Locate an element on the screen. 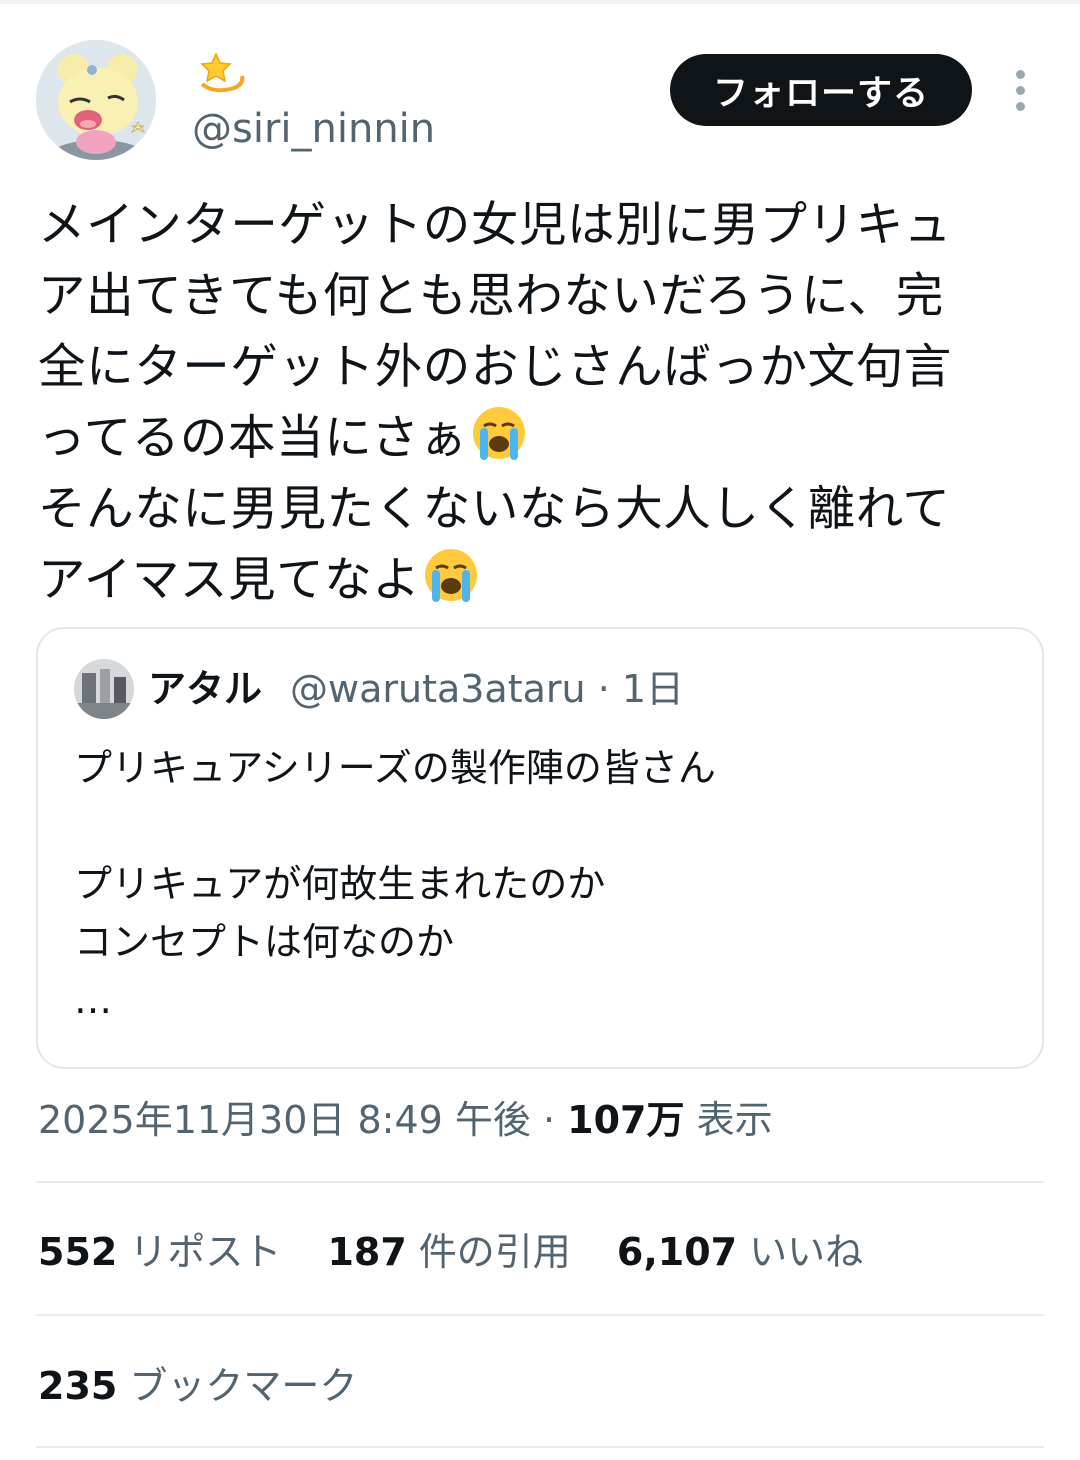 The width and height of the screenshot is (1080, 1460). tweet-line: そんなに男見たくないなら大人しく離れて is located at coordinates (494, 509).